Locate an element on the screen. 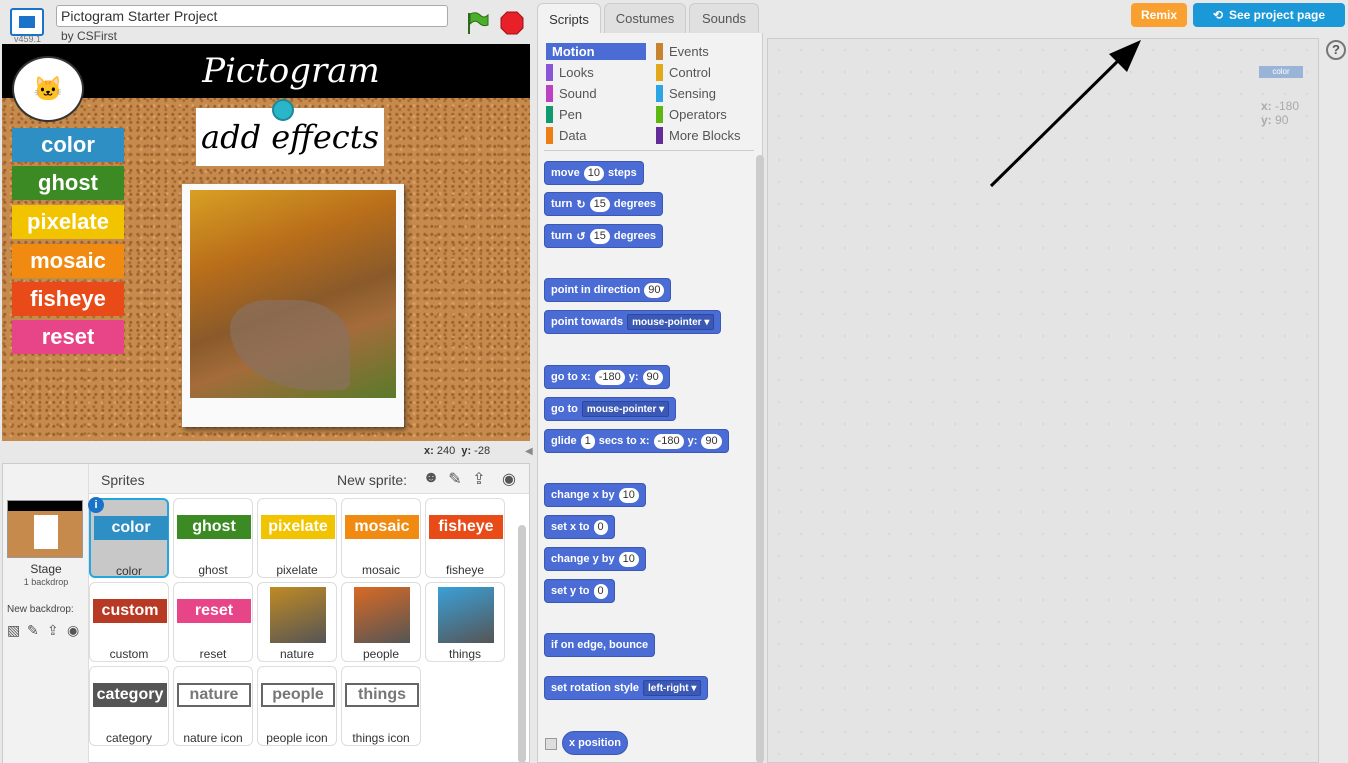 The height and width of the screenshot is (763, 1348). stage-button-4: fisheye is located at coordinates (68, 299).